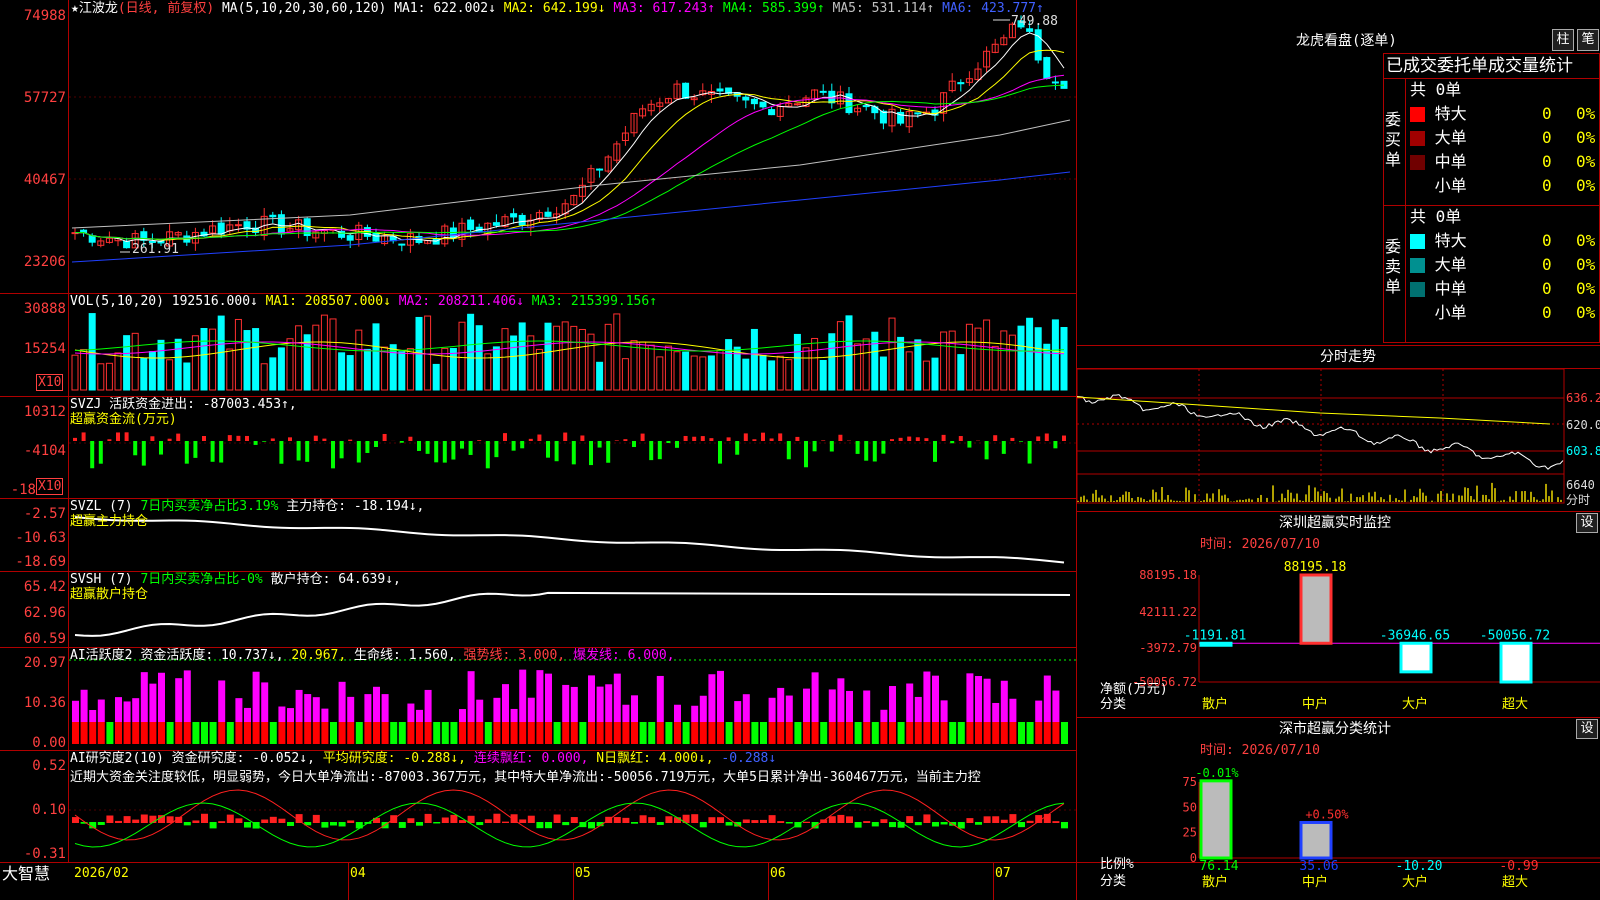  I want to click on bar-mode-button: 柱, so click(1563, 40).